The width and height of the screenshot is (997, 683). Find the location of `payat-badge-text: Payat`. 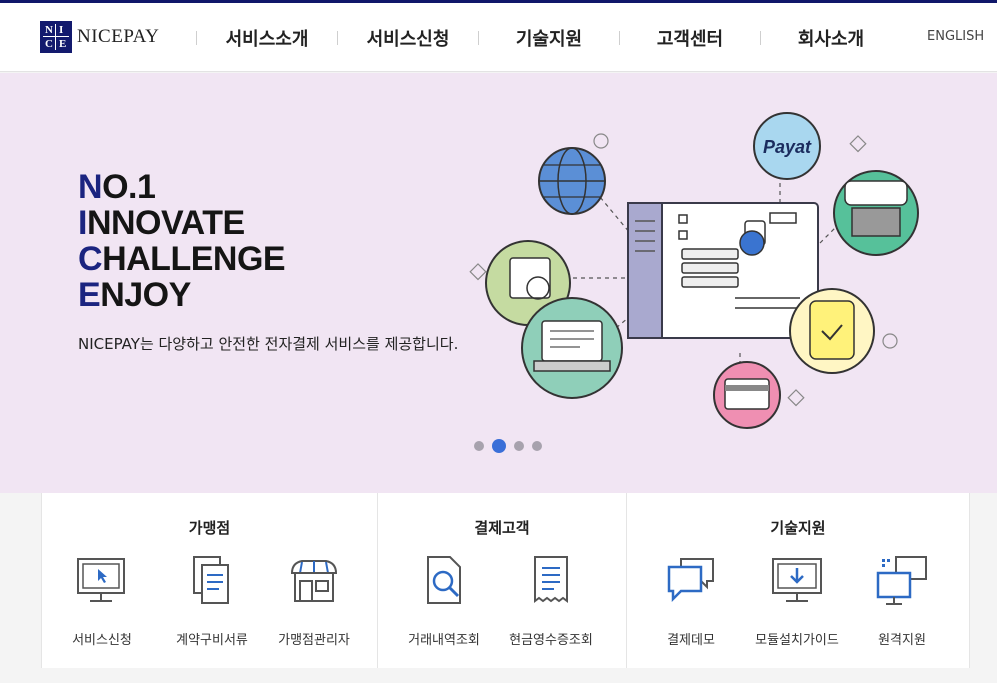

payat-badge-text: Payat is located at coordinates (787, 147).